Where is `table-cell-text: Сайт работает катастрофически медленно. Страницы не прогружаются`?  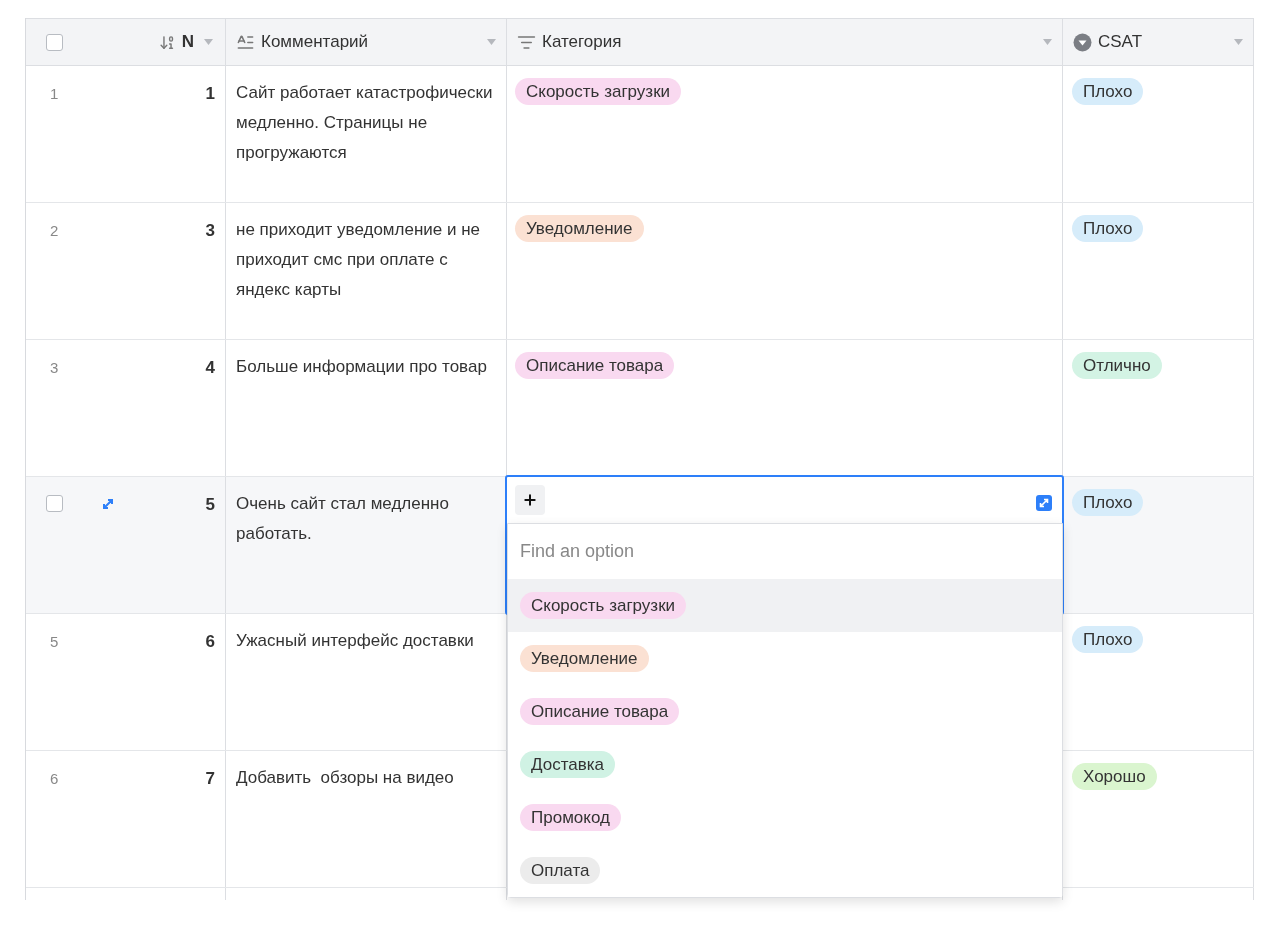
table-cell-text: Сайт работает катастрофически медленно. Страницы не прогружаются is located at coordinates (365, 123).